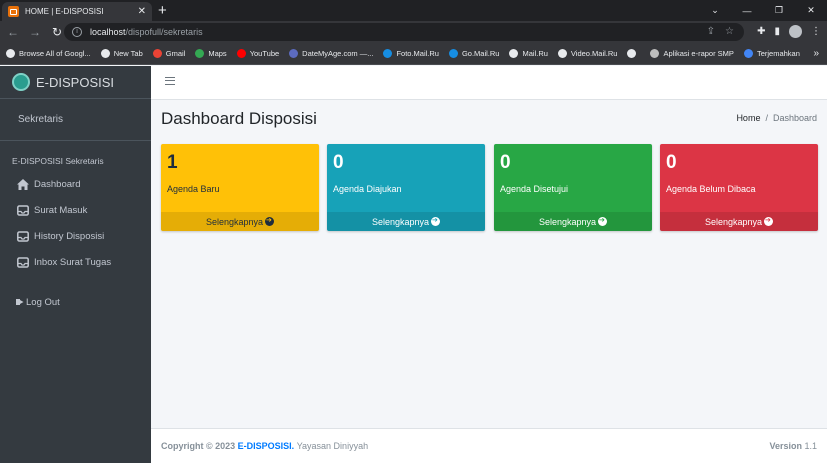 Image resolution: width=827 pixels, height=463 pixels. I want to click on profile-avatar, so click(795, 31).